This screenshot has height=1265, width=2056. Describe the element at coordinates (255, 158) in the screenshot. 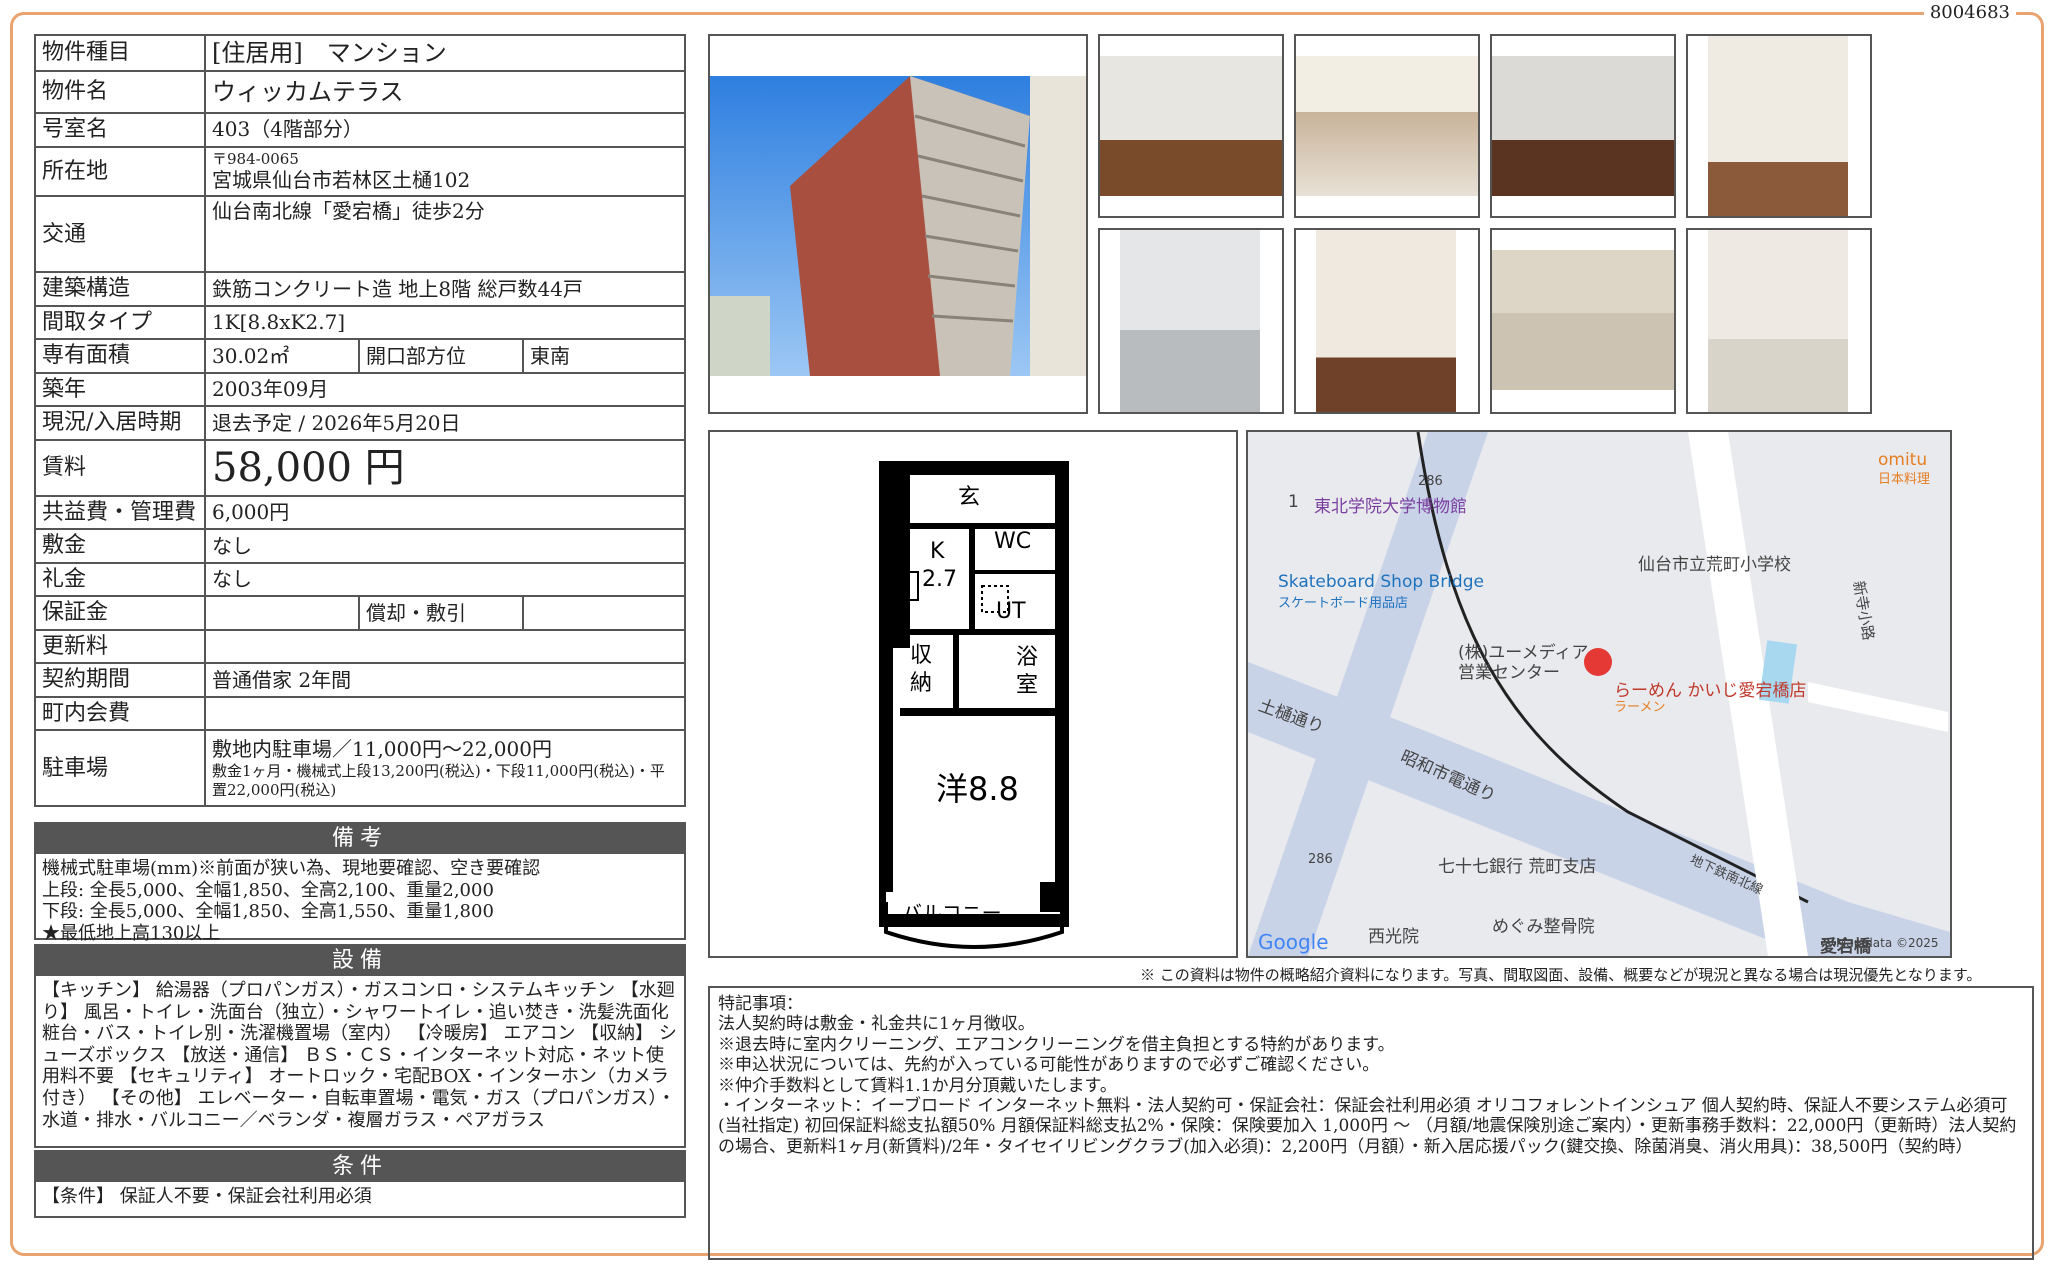

I see `postal-code: 〒984-0065` at that location.